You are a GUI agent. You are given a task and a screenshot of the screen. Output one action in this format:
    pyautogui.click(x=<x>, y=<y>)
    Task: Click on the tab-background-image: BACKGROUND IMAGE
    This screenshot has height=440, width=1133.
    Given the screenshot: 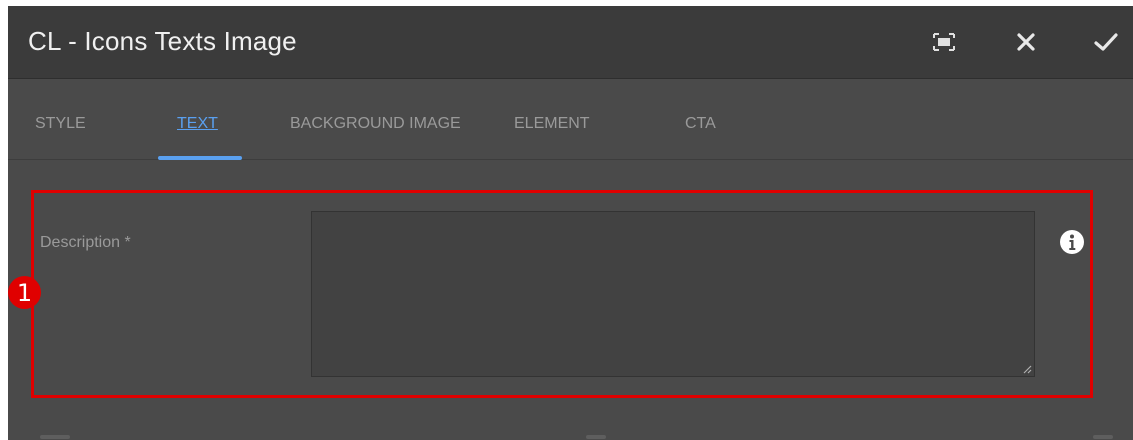 What is the action you would take?
    pyautogui.click(x=375, y=124)
    